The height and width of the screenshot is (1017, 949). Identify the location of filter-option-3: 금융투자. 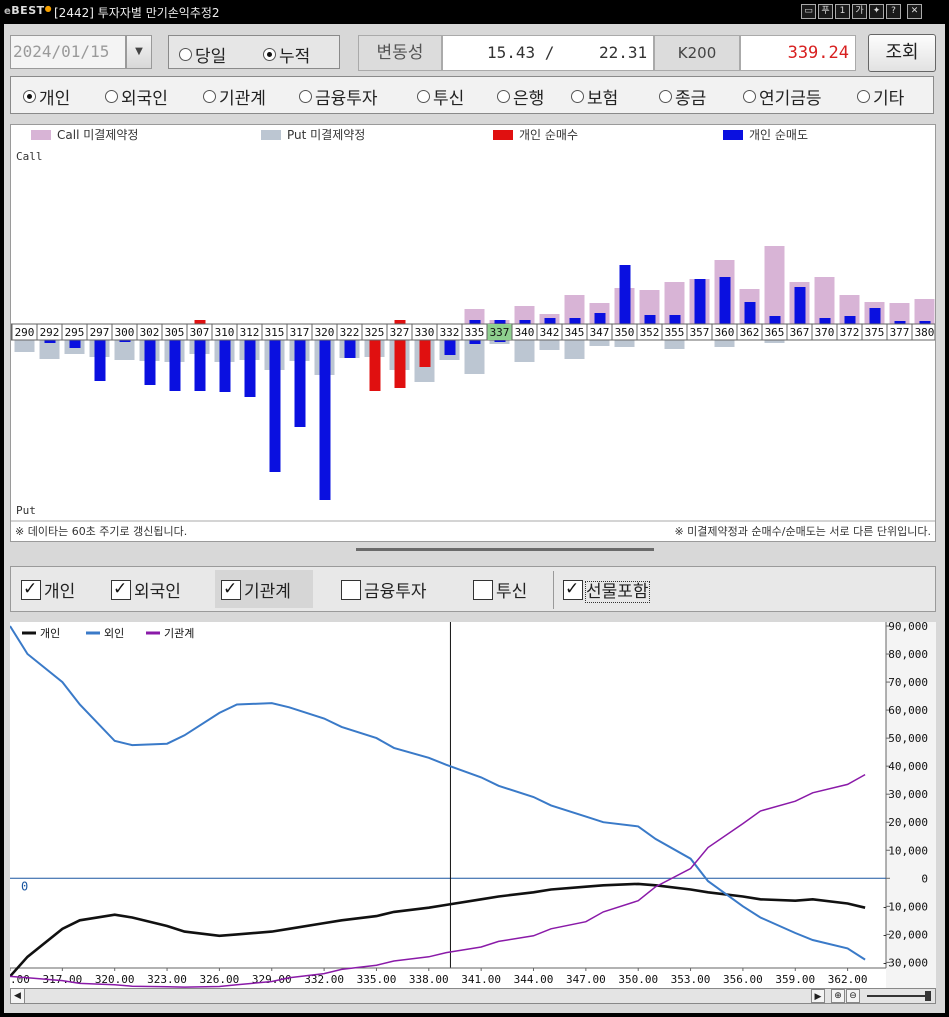
(384, 589).